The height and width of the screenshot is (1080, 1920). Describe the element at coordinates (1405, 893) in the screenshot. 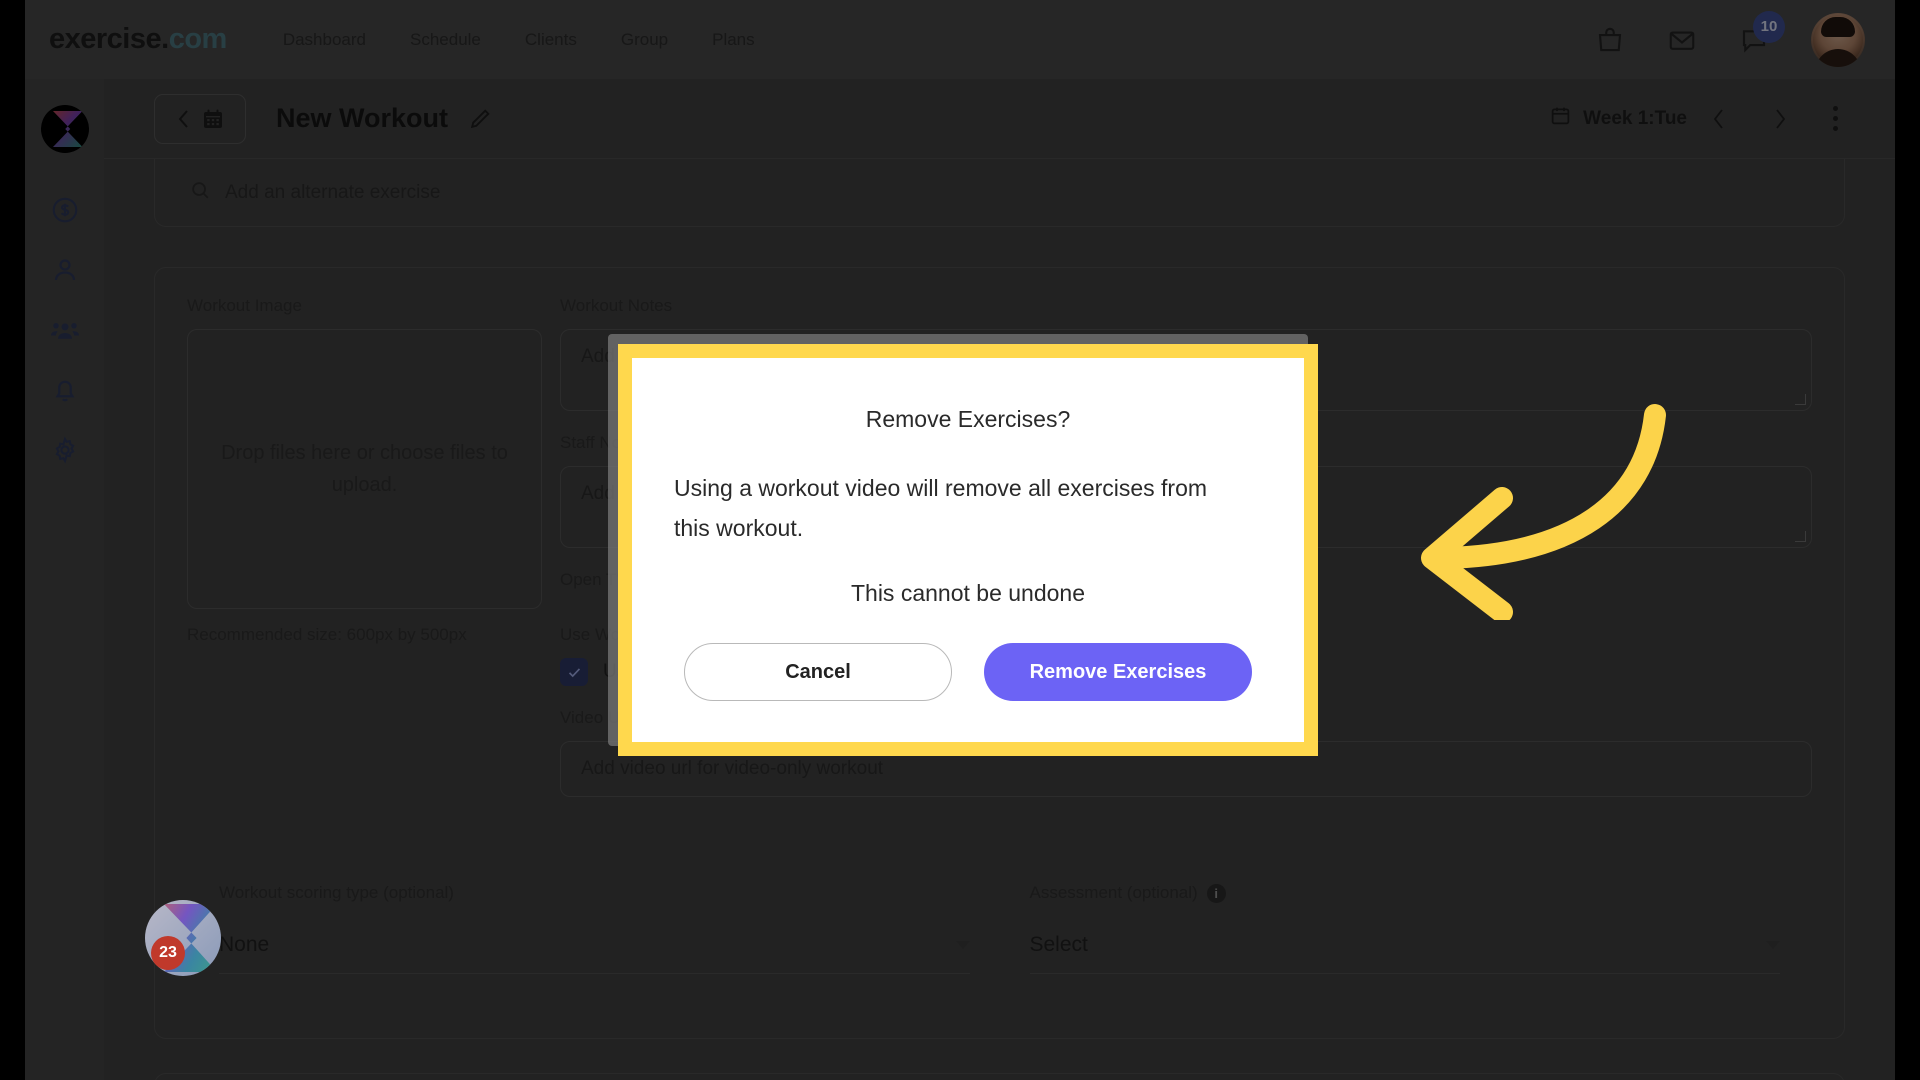

I see `assessment-label-row: Assessment (optional) i` at that location.